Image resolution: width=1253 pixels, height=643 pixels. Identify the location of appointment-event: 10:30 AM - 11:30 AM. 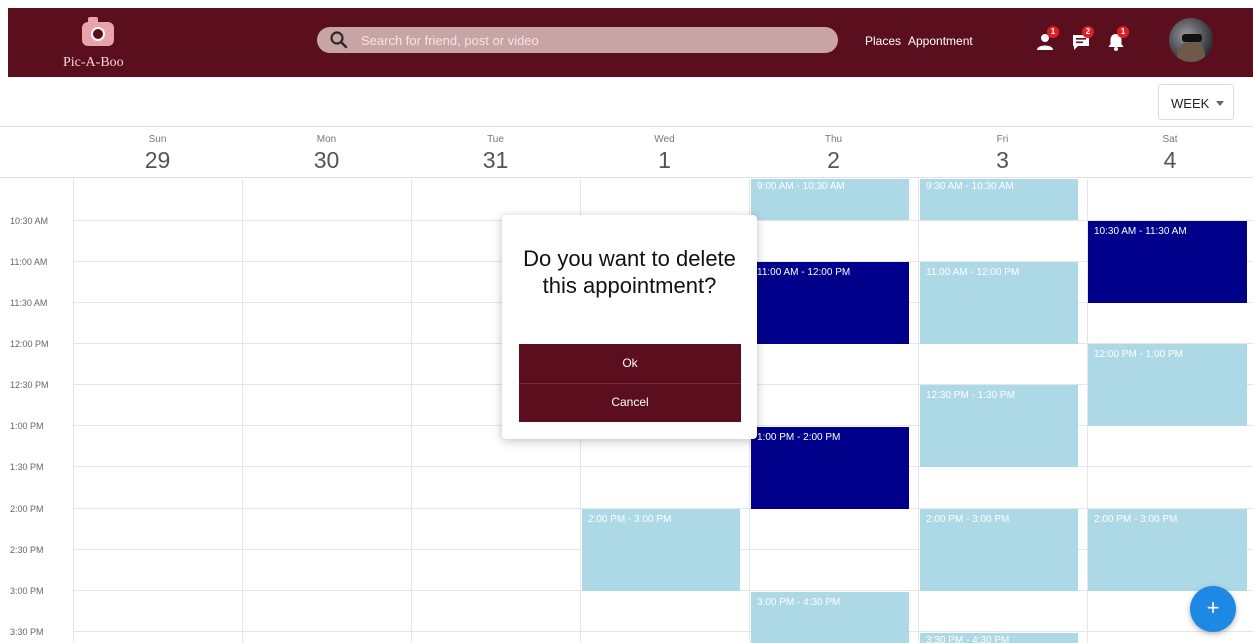
(1167, 262).